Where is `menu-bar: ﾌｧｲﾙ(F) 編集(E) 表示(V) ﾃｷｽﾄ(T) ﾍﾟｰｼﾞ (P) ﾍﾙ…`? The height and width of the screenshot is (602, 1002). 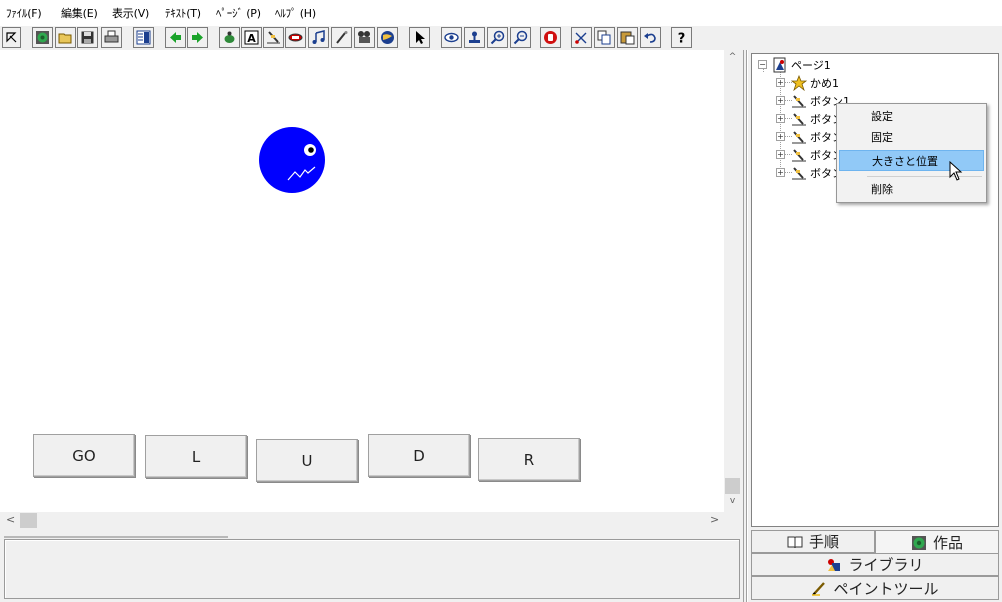 menu-bar: ﾌｧｲﾙ(F) 編集(E) 表示(V) ﾃｷｽﾄ(T) ﾍﾟｰｼﾞ (P) ﾍﾙ… is located at coordinates (501, 13).